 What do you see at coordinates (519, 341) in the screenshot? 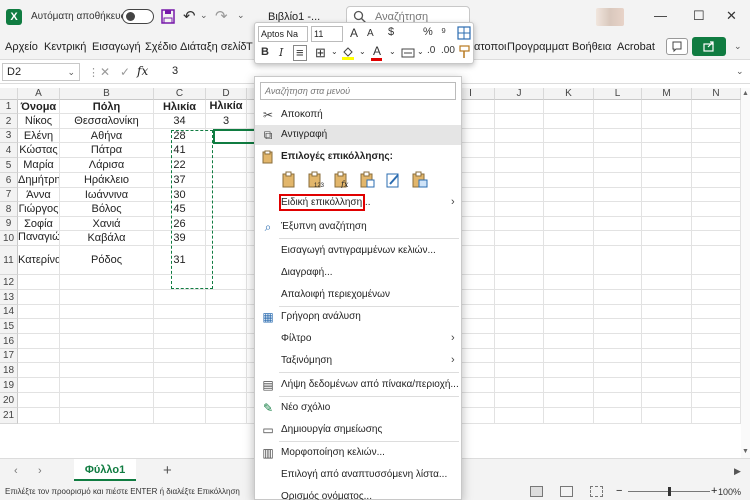
I see `cell-j16` at bounding box center [519, 341].